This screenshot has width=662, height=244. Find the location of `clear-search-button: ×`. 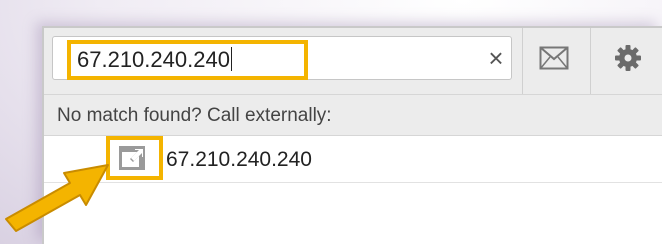

clear-search-button: × is located at coordinates (496, 58).